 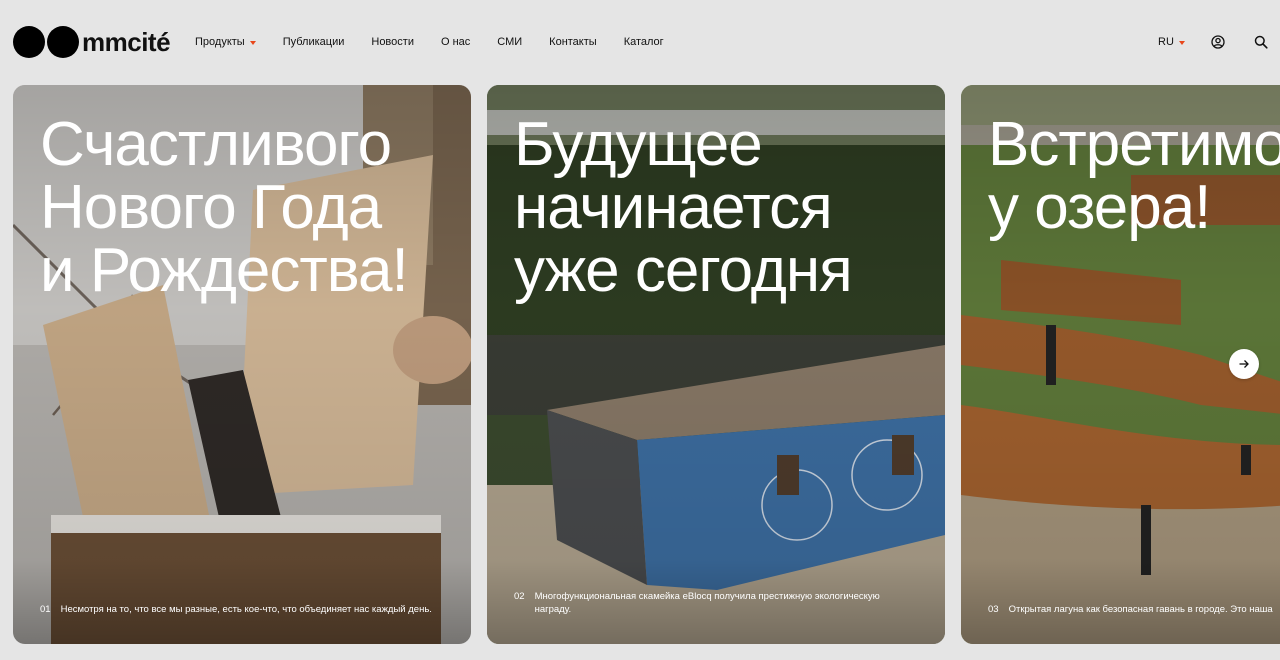 What do you see at coordinates (1218, 42) in the screenshot?
I see `user-icon` at bounding box center [1218, 42].